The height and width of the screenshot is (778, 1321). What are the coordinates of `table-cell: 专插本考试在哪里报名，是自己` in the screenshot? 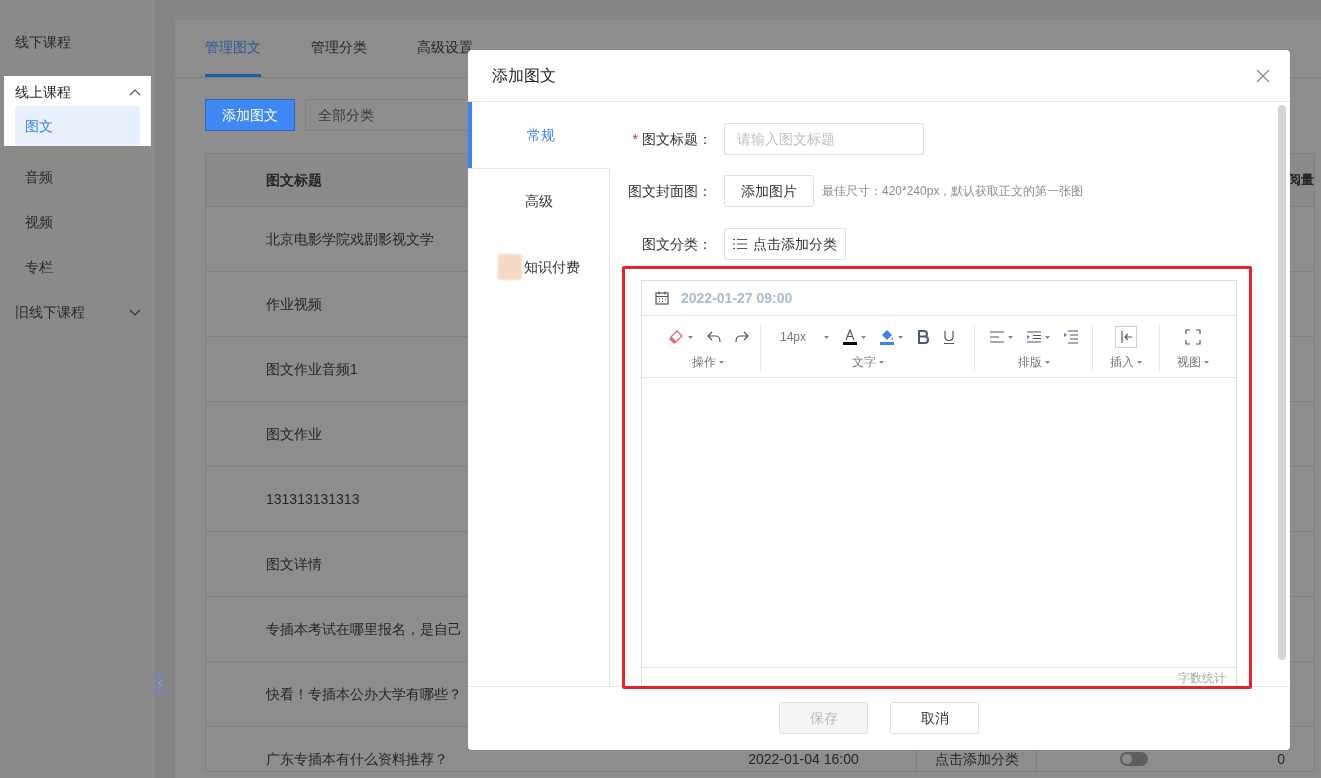 It's located at (364, 629).